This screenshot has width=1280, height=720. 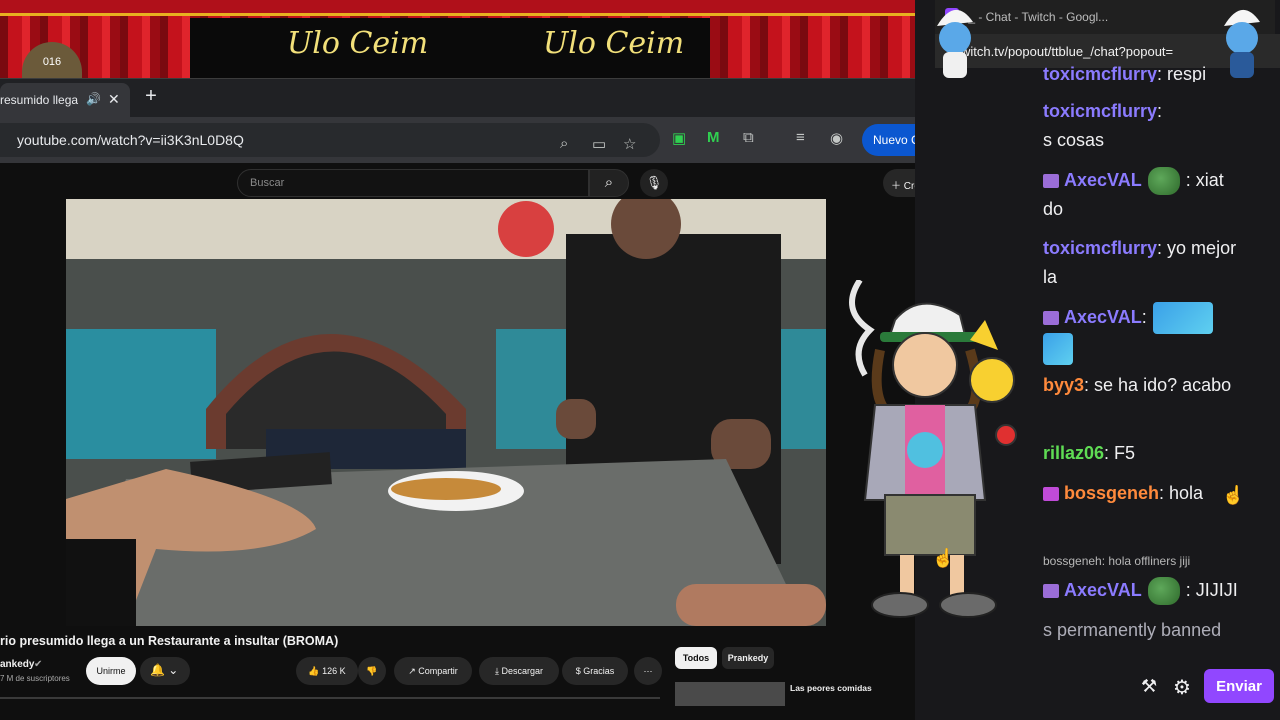 I want to click on search-input: Buscar, so click(x=413, y=183).